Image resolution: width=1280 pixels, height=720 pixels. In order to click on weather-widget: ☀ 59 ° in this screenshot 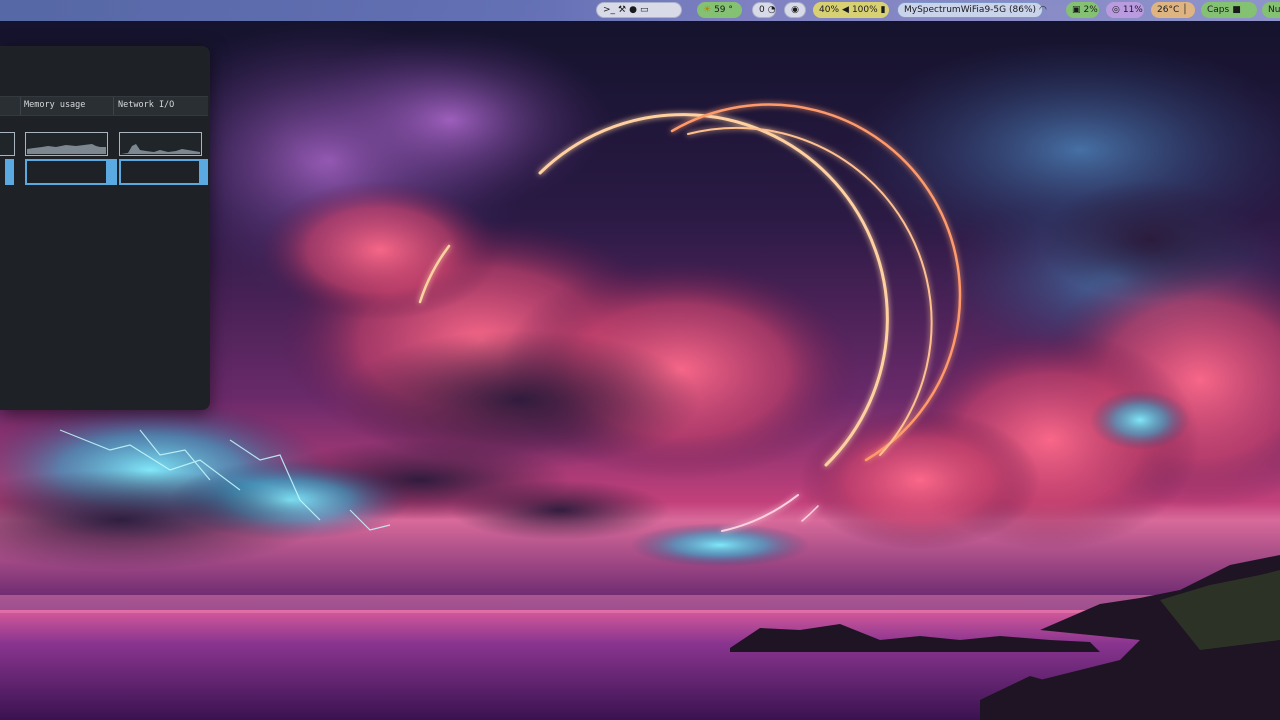, I will do `click(719, 10)`.